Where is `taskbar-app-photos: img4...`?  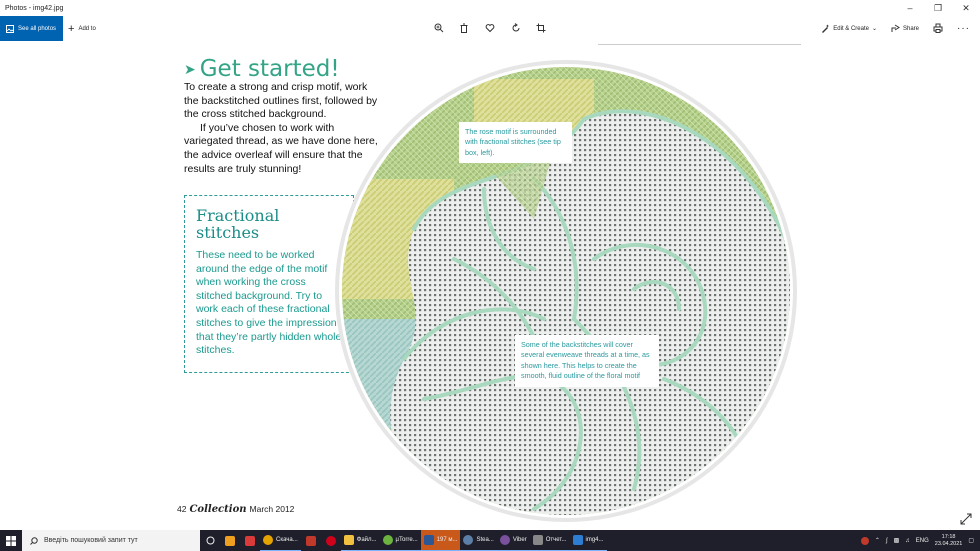 taskbar-app-photos: img4... is located at coordinates (588, 540).